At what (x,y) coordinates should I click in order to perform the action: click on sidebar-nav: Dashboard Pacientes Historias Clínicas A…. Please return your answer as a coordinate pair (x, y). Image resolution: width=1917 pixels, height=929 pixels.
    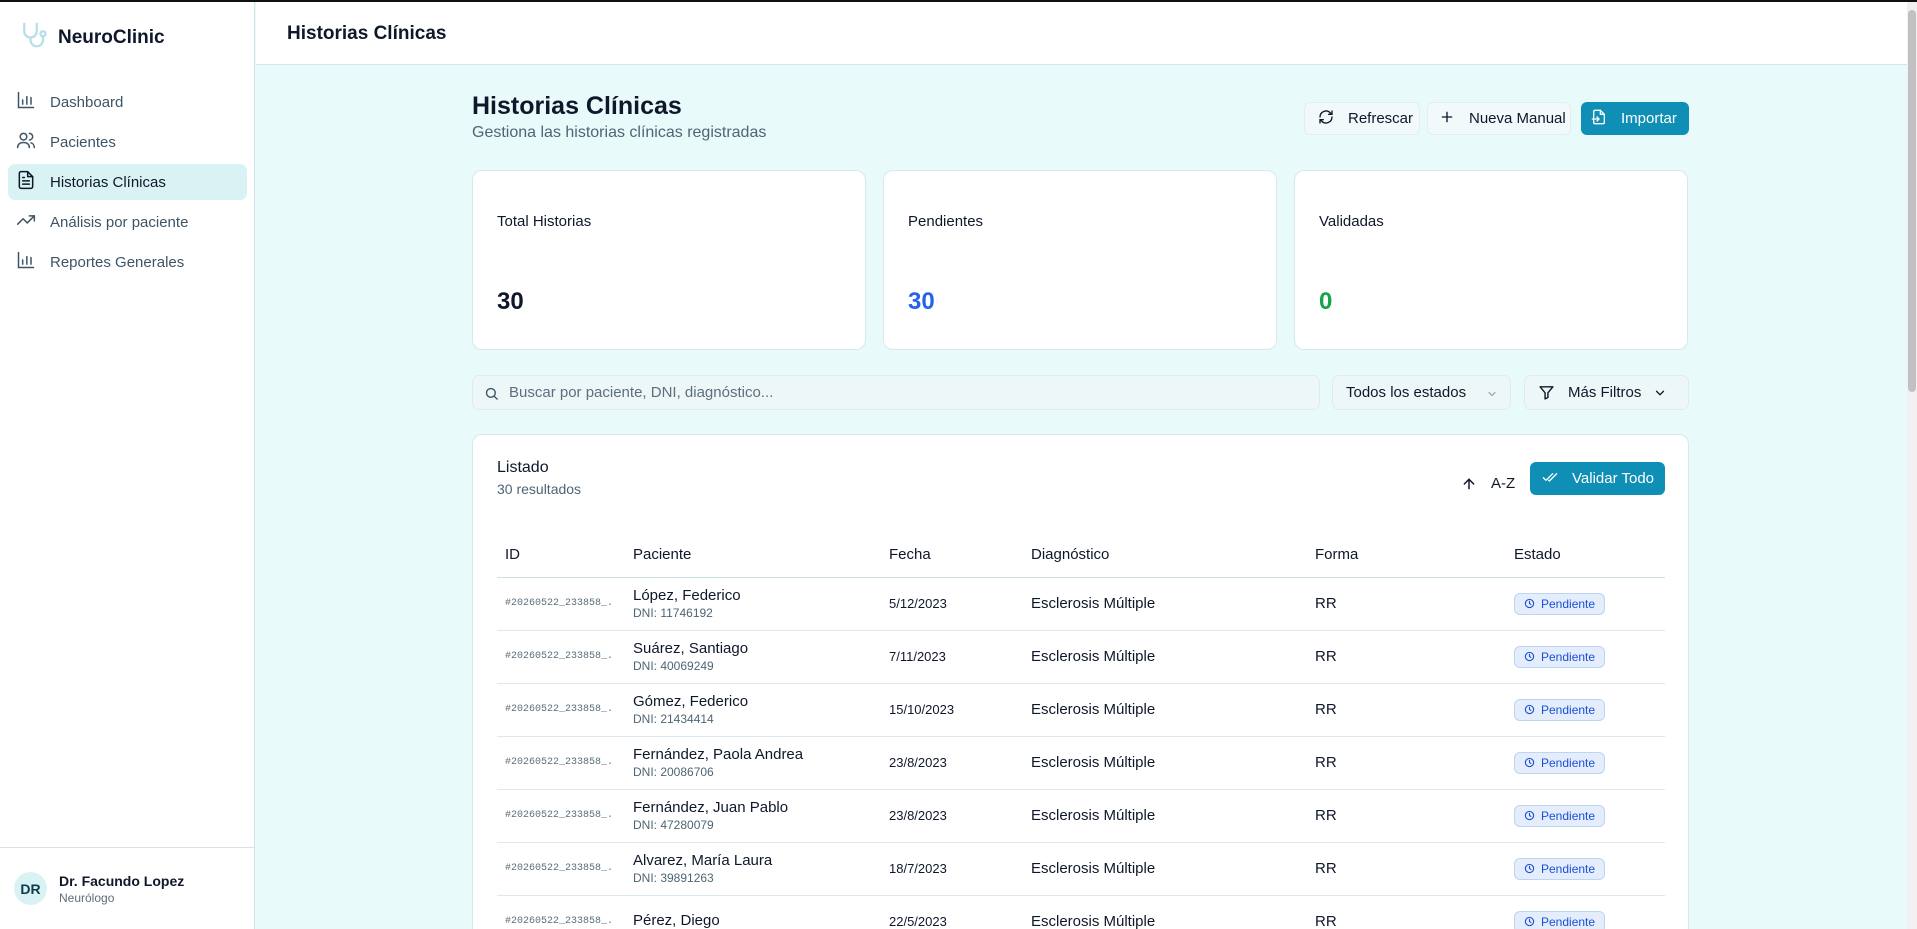
    Looking at the image, I should click on (127, 184).